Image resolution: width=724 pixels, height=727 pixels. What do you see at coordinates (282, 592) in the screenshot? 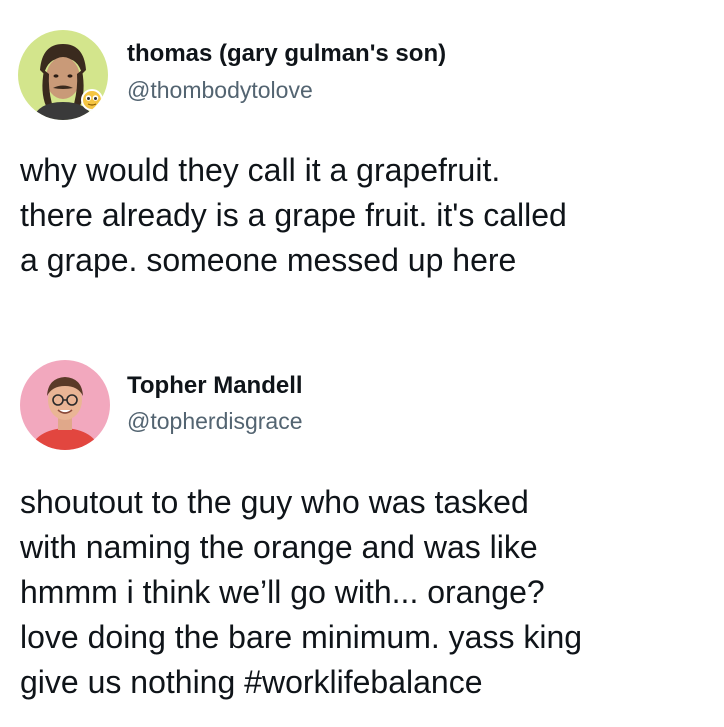
I see `tweet-text-line: hmmm i think we’ll go with... orange?` at bounding box center [282, 592].